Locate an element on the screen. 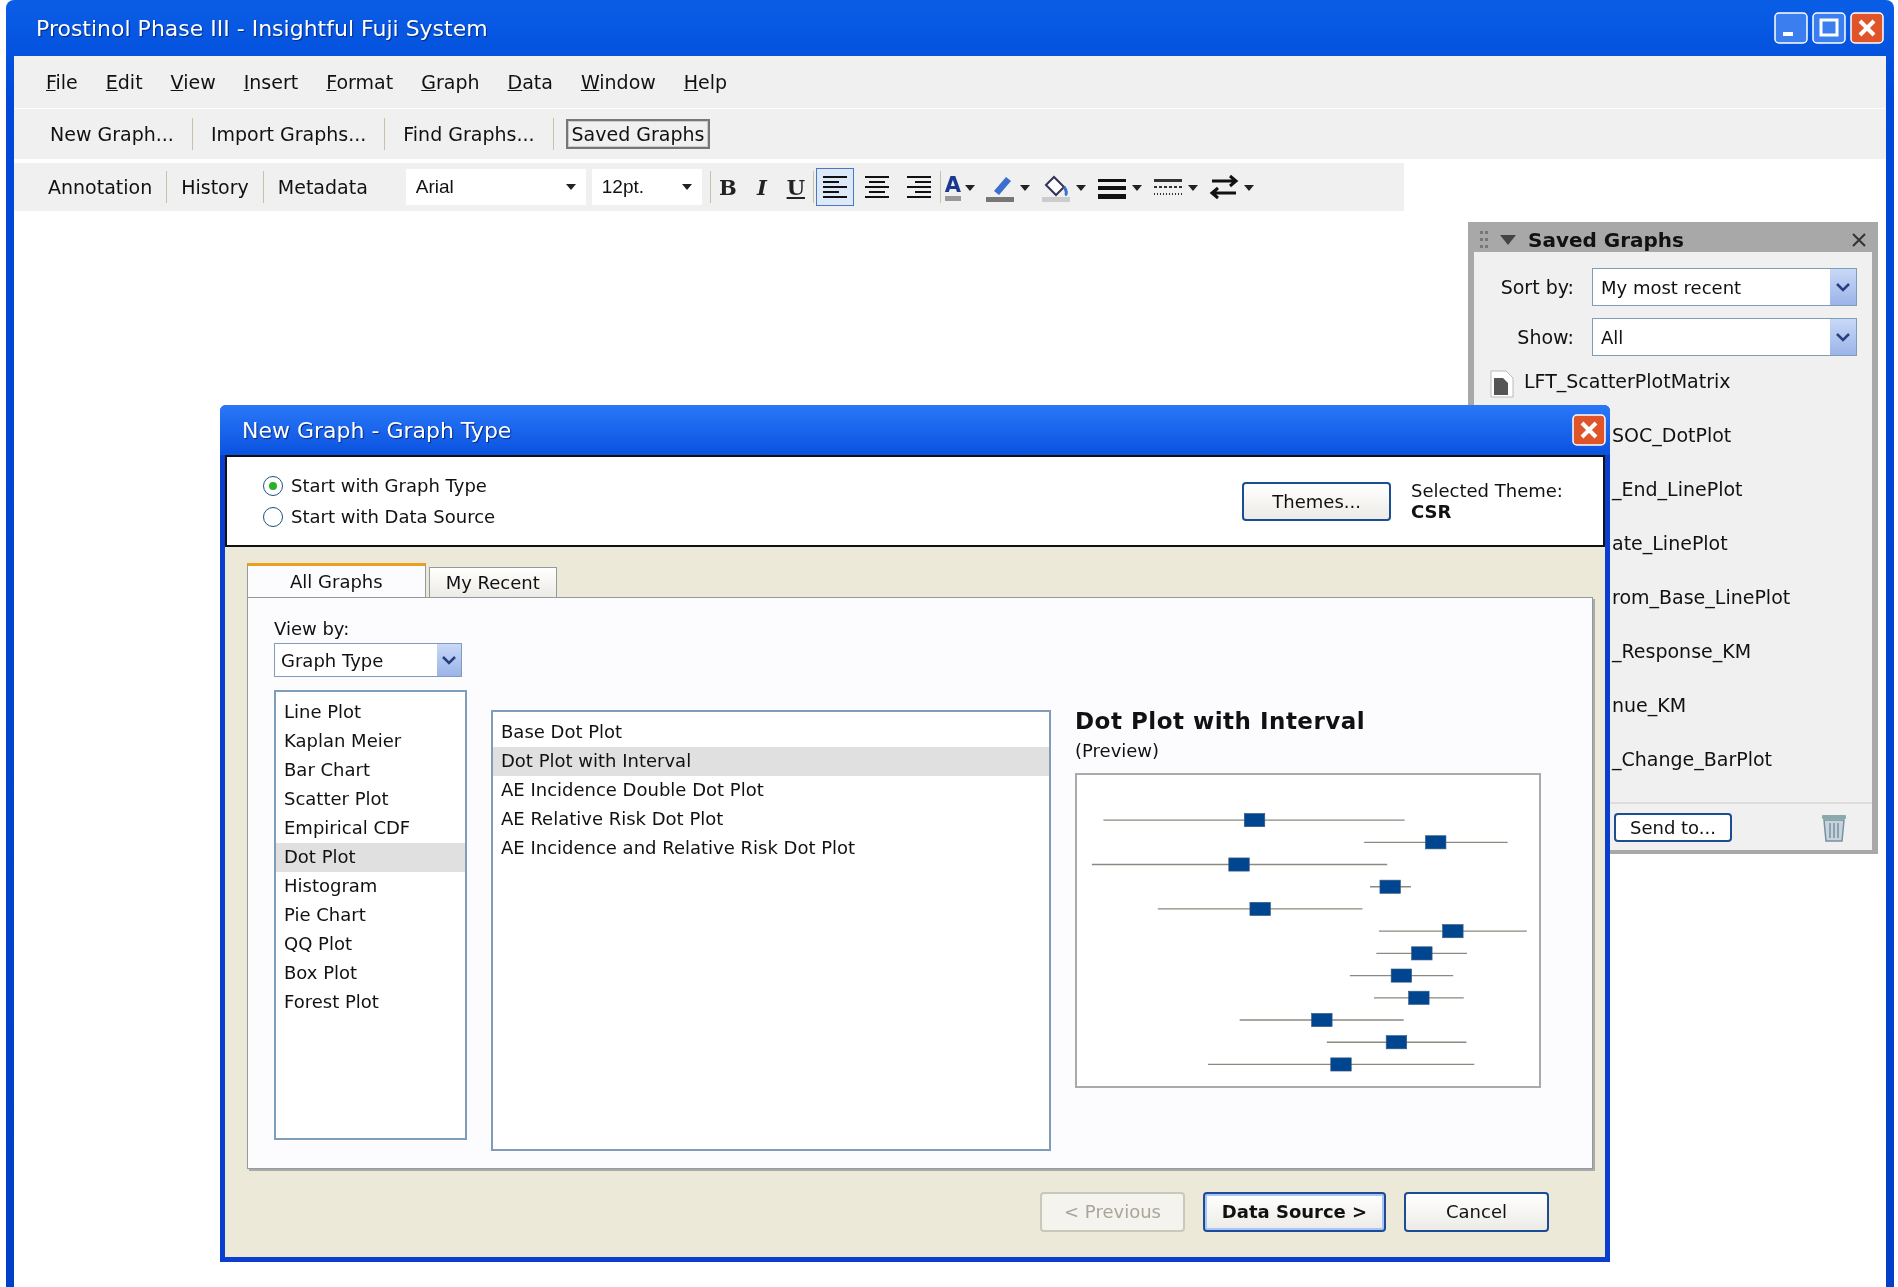 Image resolution: width=1898 pixels, height=1287 pixels. saved-graph-item: SOC_DotPlot is located at coordinates (1672, 435).